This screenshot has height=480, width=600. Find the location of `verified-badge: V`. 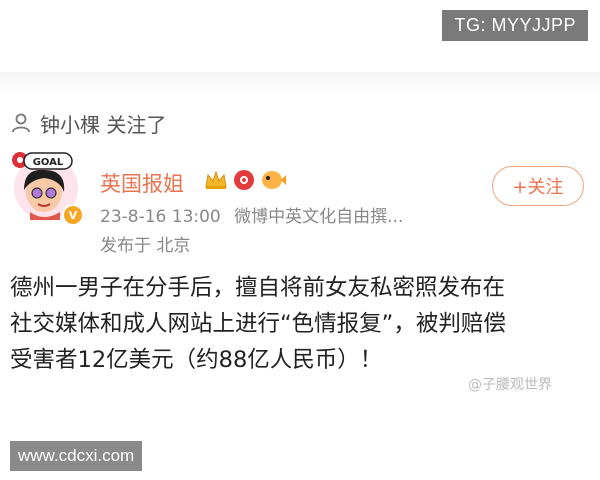

verified-badge: V is located at coordinates (73, 215).